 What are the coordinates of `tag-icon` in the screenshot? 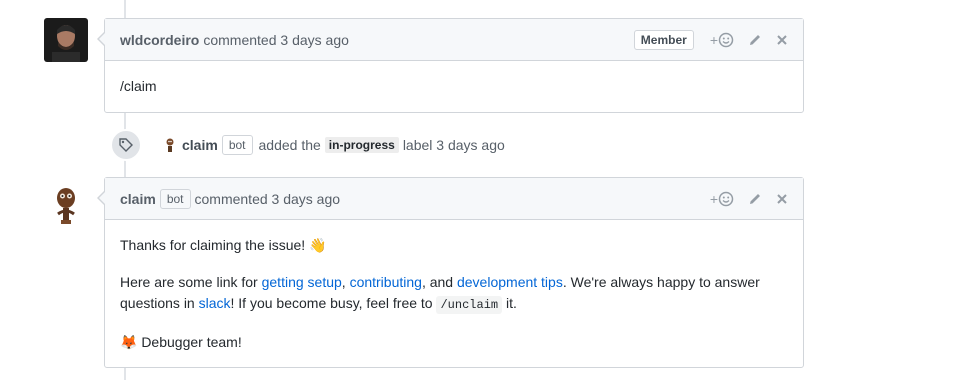 It's located at (126, 145).